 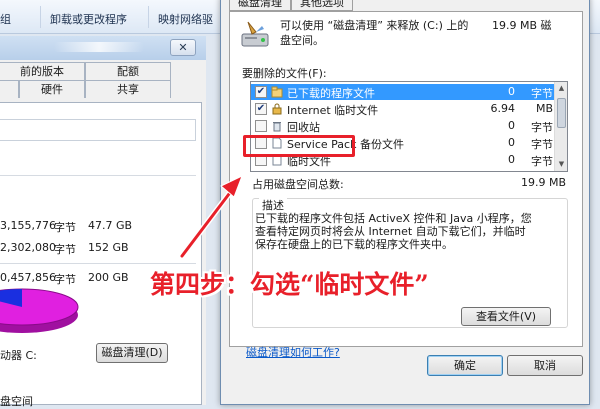 I want to click on disk-cleanup-icon, so click(x=255, y=34).